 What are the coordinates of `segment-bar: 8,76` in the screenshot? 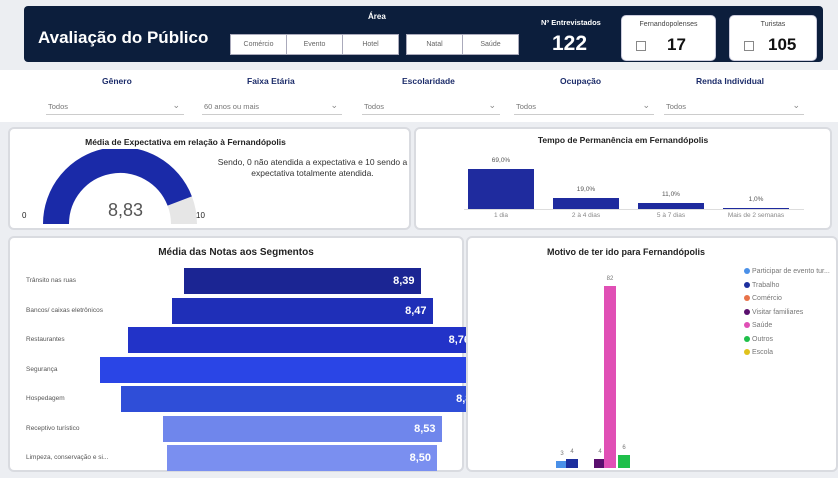 It's located at (302, 340).